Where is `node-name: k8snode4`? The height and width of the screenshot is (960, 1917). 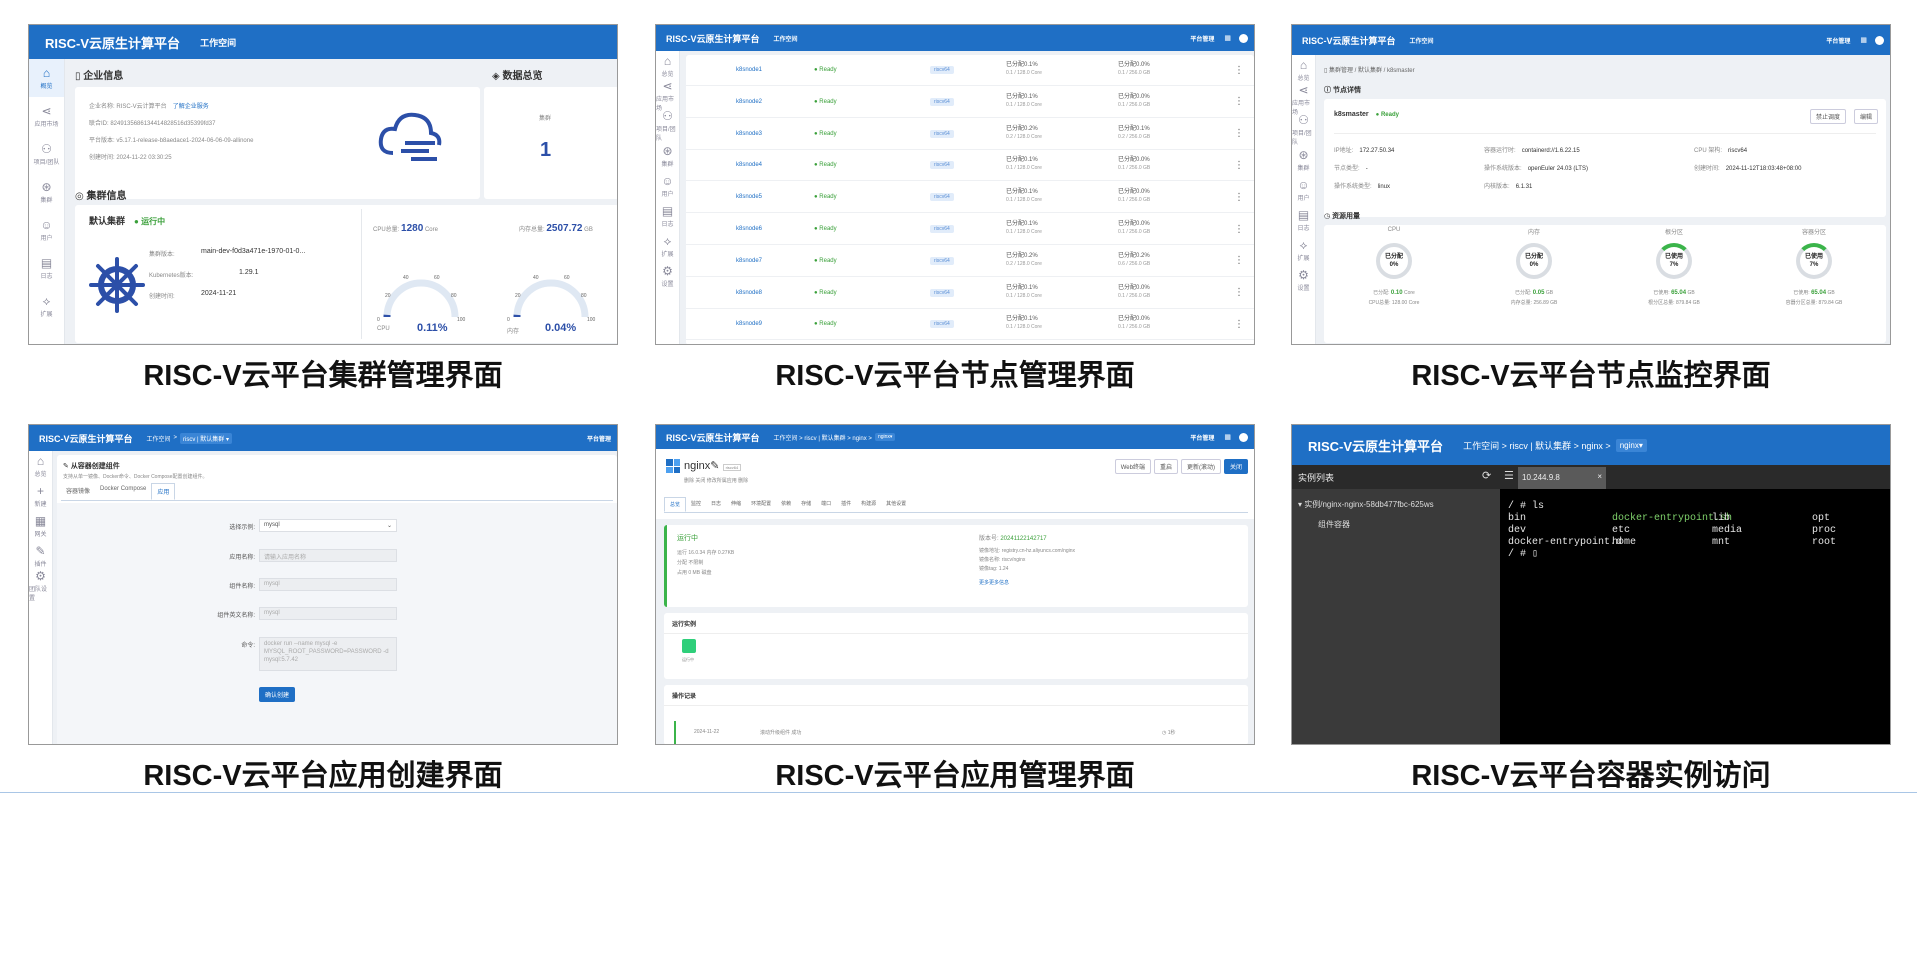
node-name: k8snode4 is located at coordinates (749, 165).